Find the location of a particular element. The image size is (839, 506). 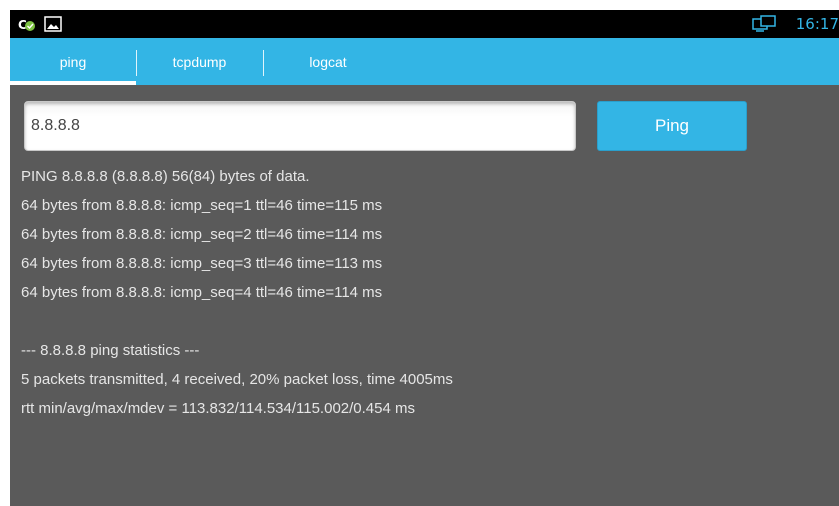

monitor-icon is located at coordinates (765, 24).